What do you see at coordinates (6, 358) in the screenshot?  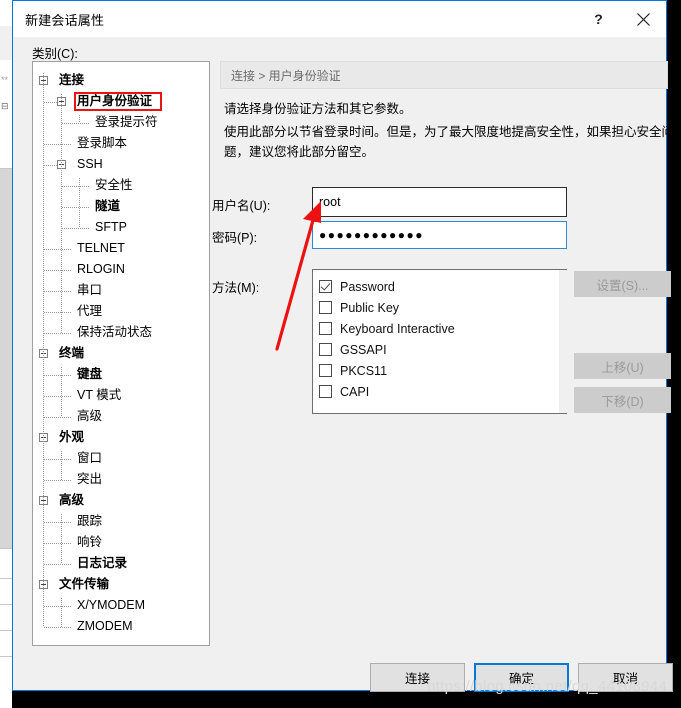 I see `background-body` at bounding box center [6, 358].